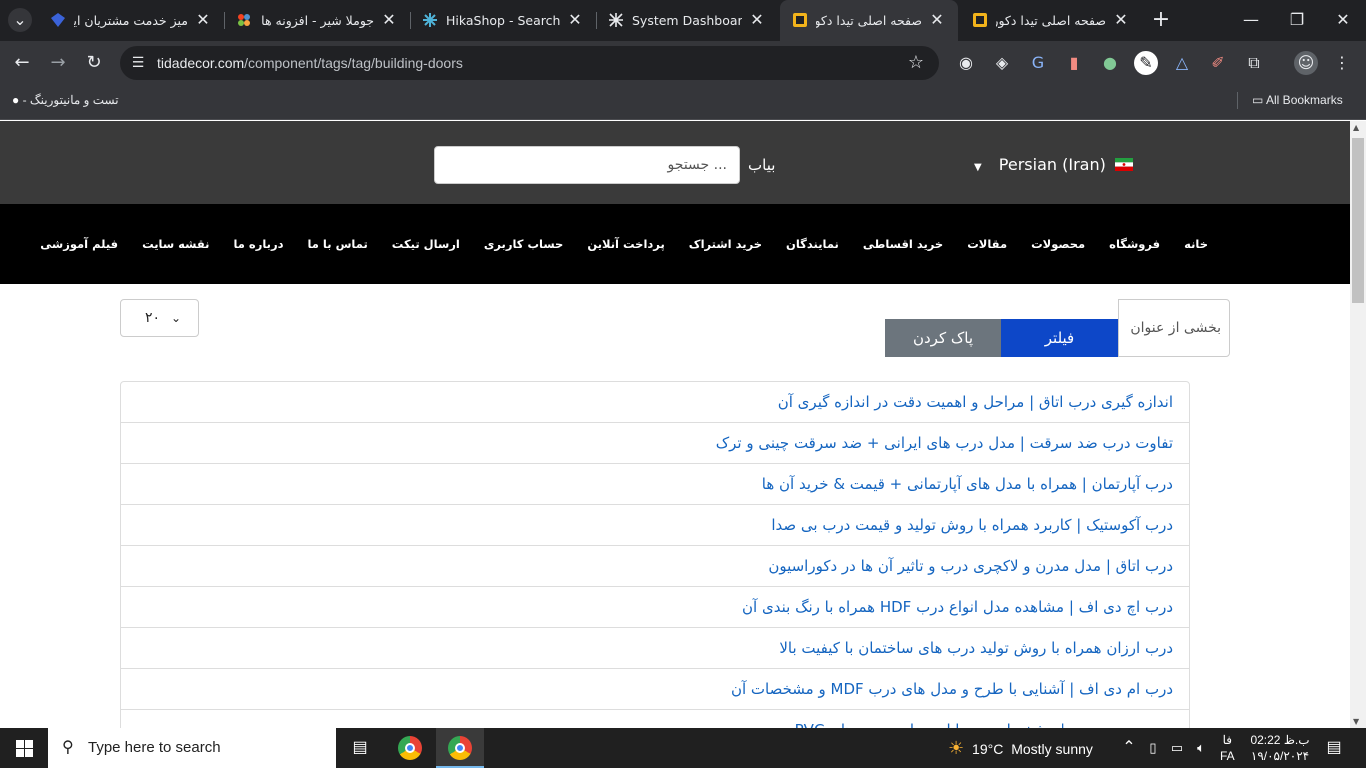 The image size is (1366, 769). Describe the element at coordinates (966, 63) in the screenshot. I see `extension-1-icon: ◉` at that location.